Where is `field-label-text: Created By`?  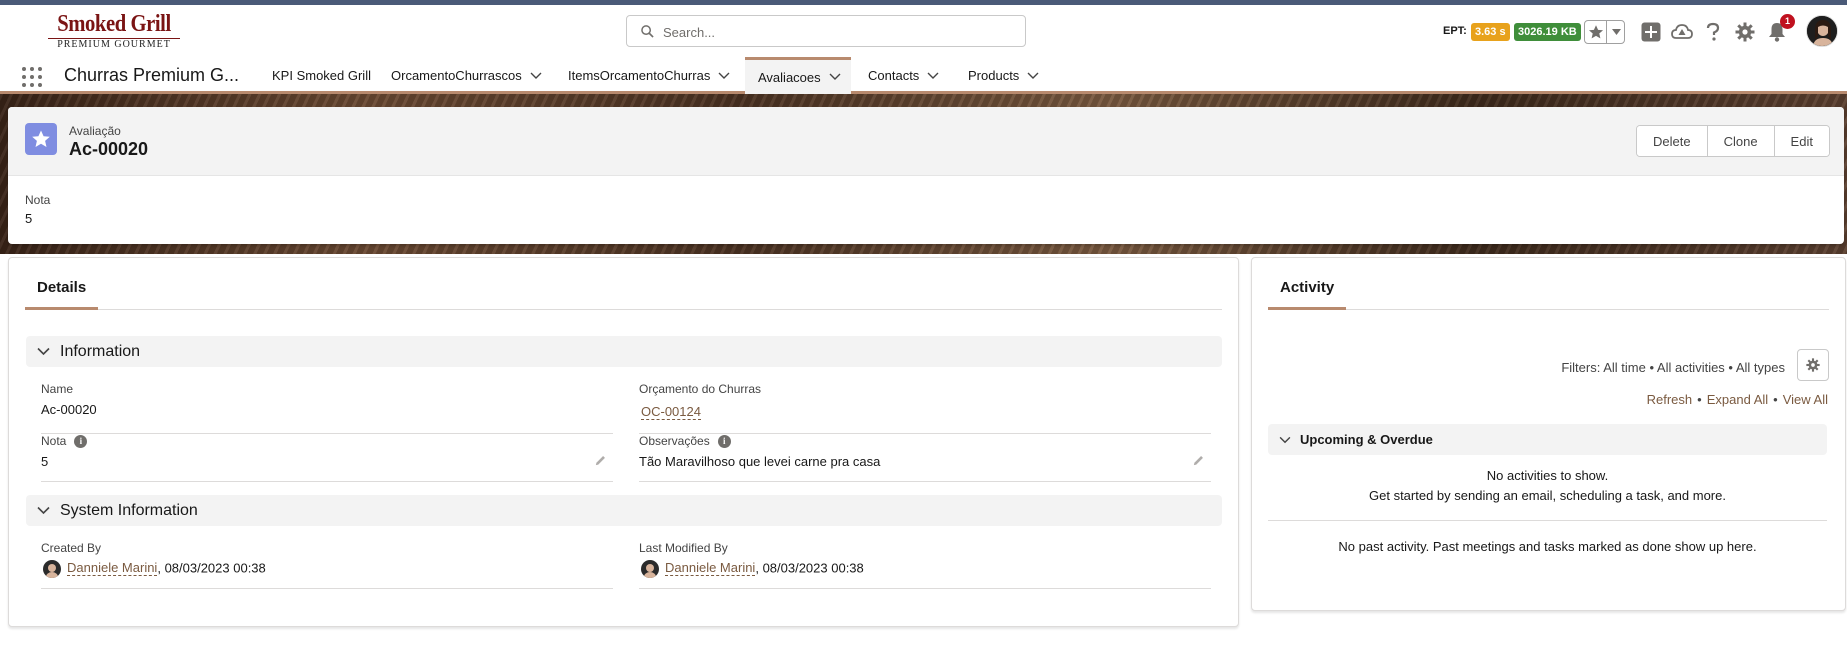
field-label-text: Created By is located at coordinates (71, 548).